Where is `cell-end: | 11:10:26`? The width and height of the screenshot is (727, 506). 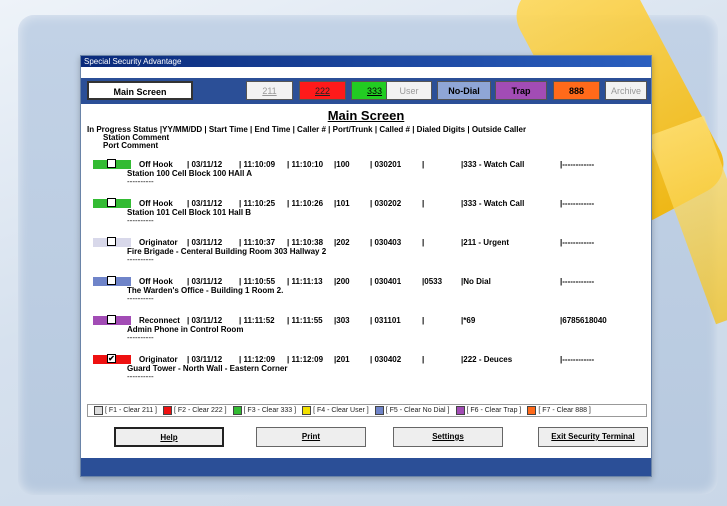 cell-end: | 11:10:26 is located at coordinates (305, 203).